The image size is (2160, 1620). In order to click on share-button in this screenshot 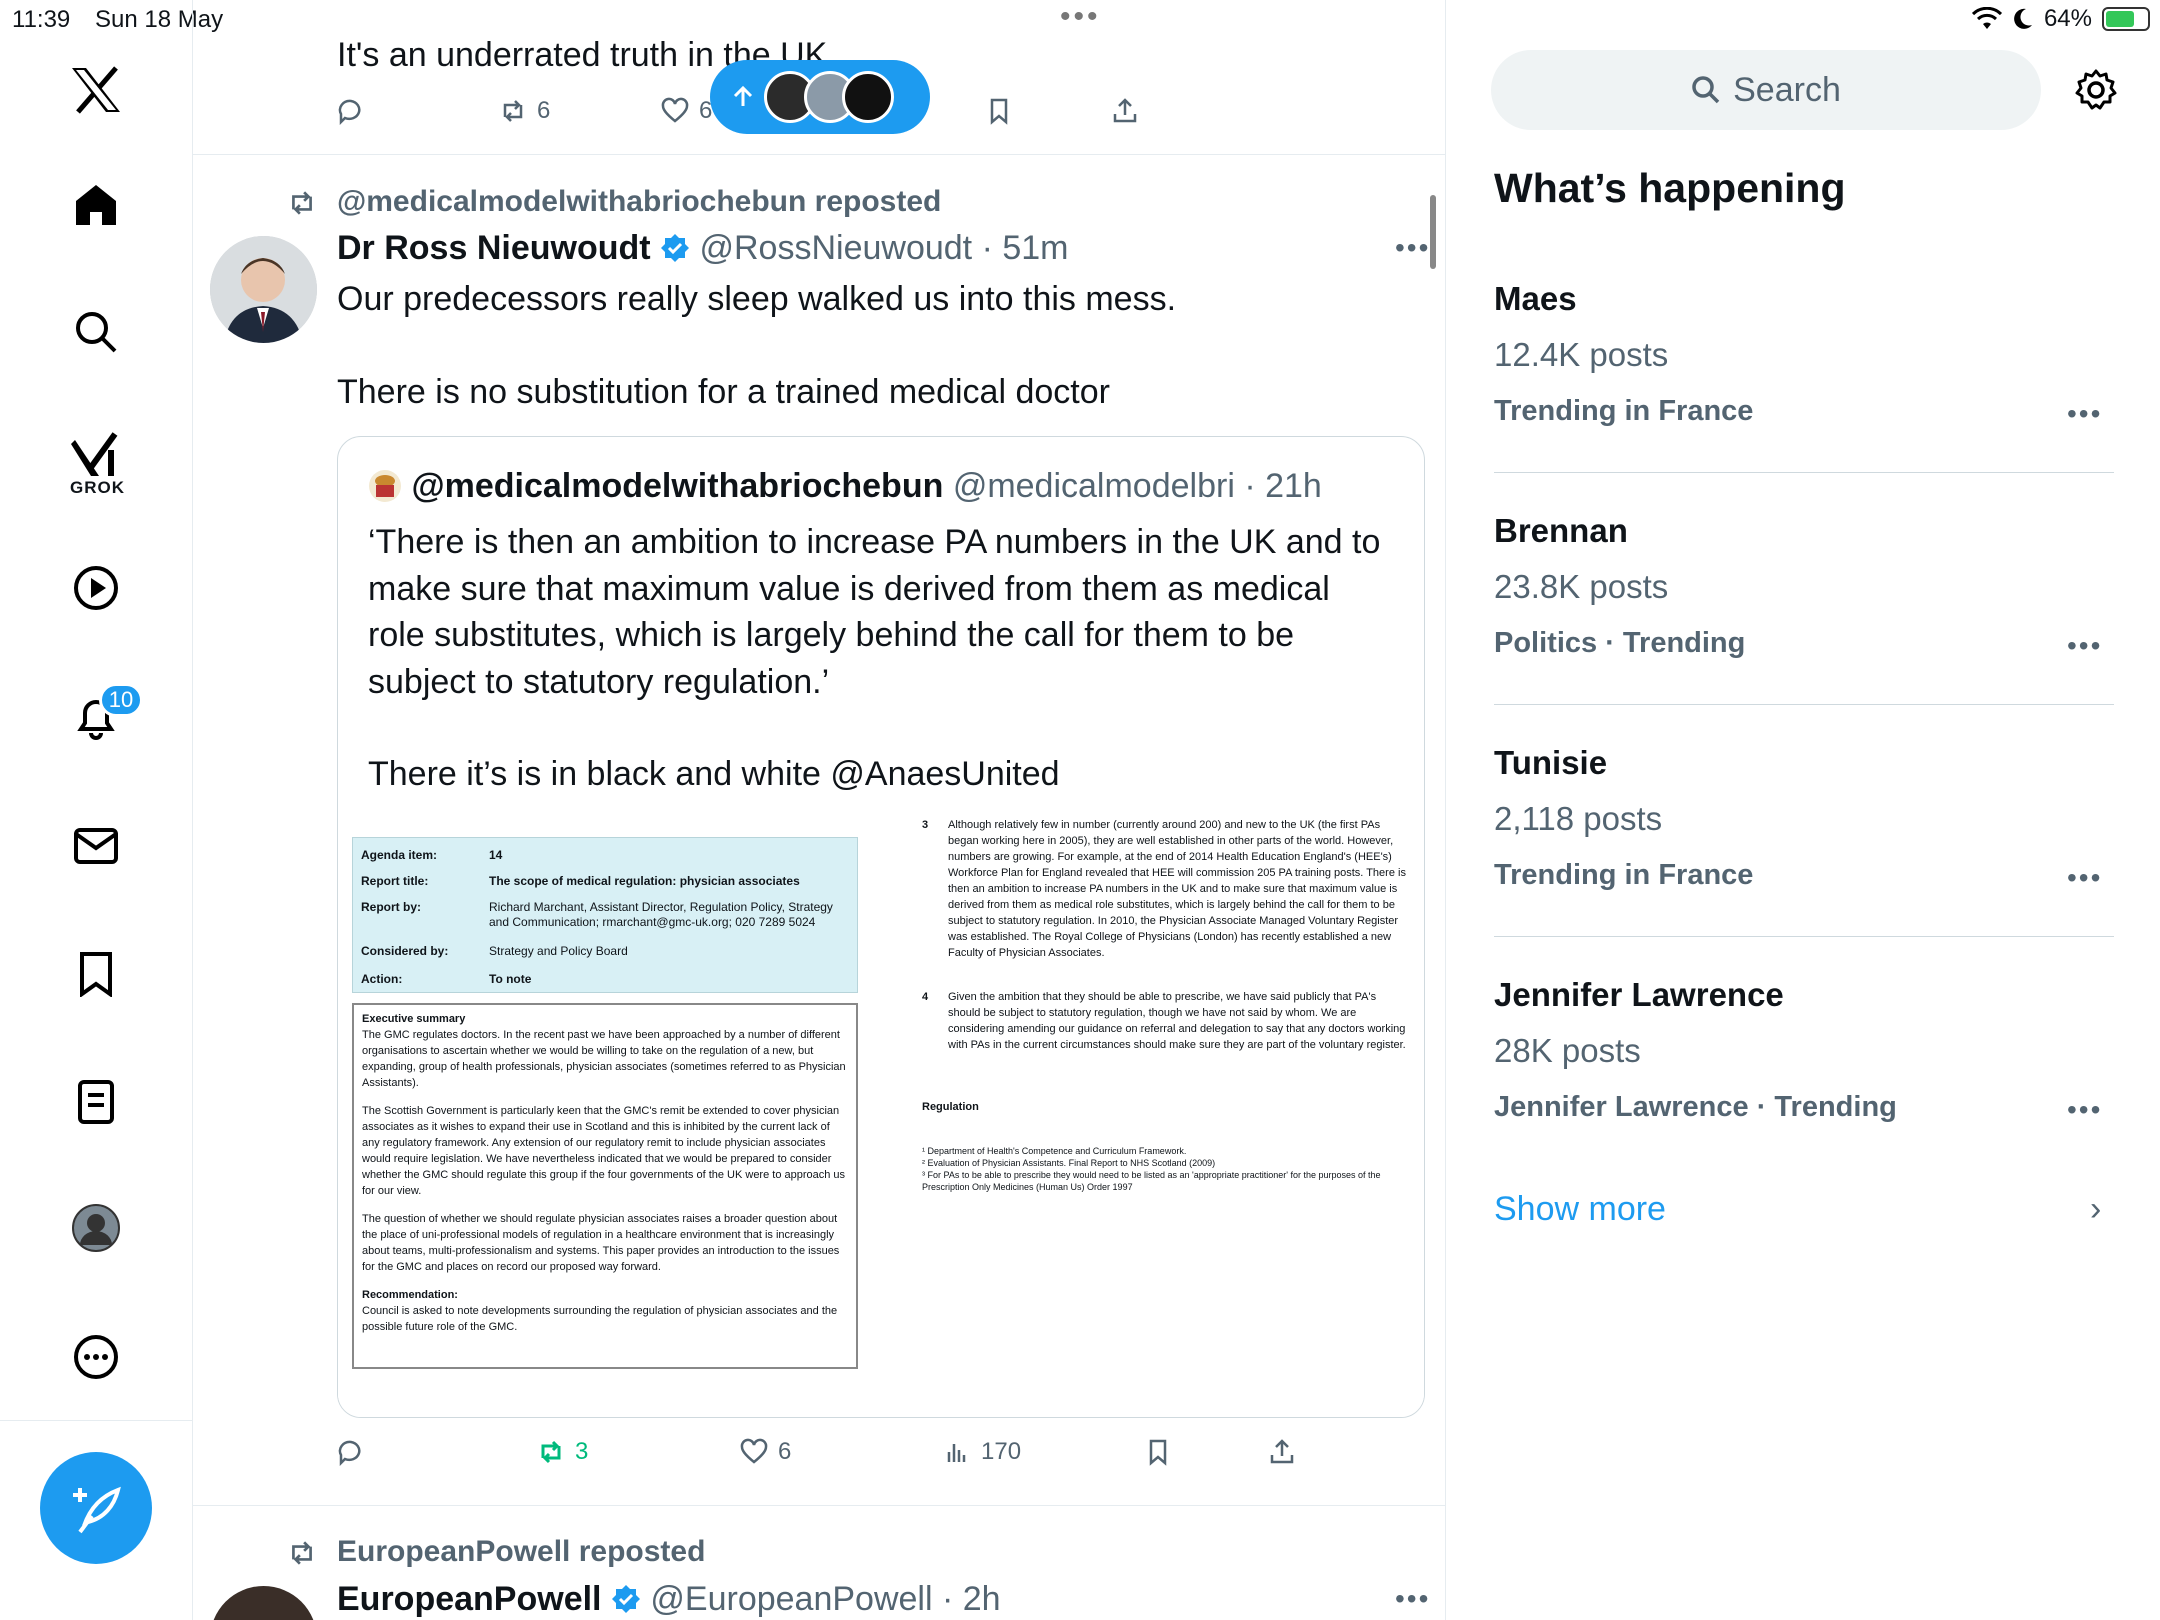, I will do `click(1282, 1452)`.